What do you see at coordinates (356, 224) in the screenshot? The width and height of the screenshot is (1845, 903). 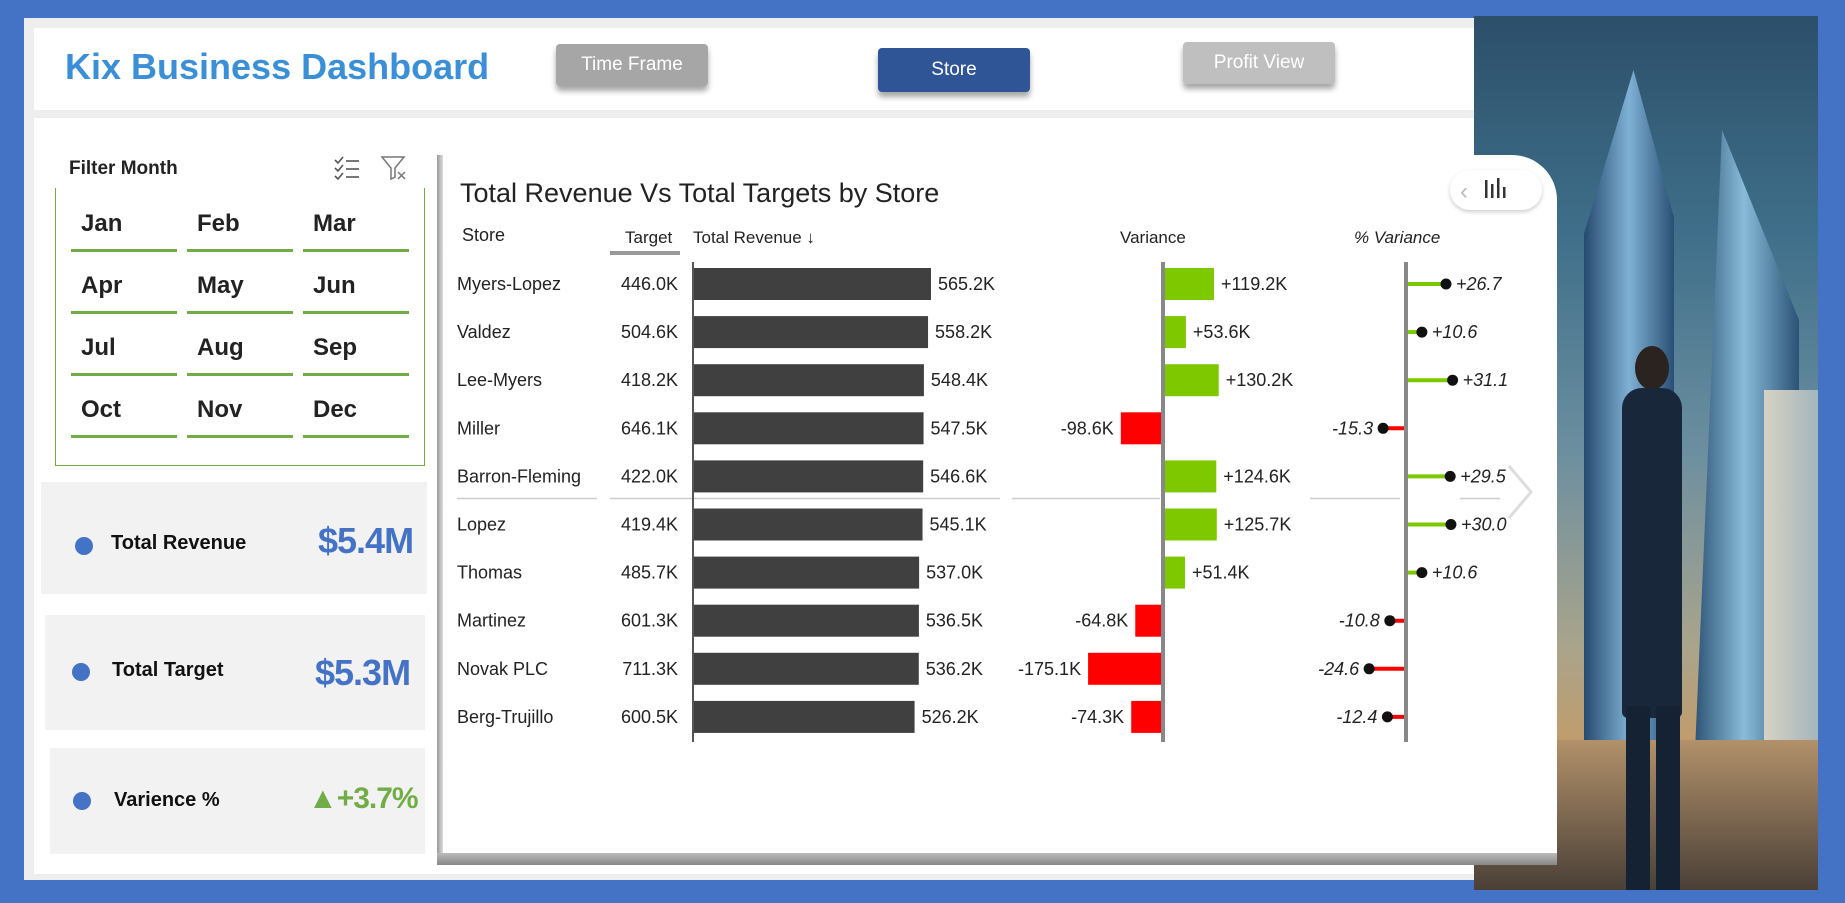 I see `month-mar: Mar` at bounding box center [356, 224].